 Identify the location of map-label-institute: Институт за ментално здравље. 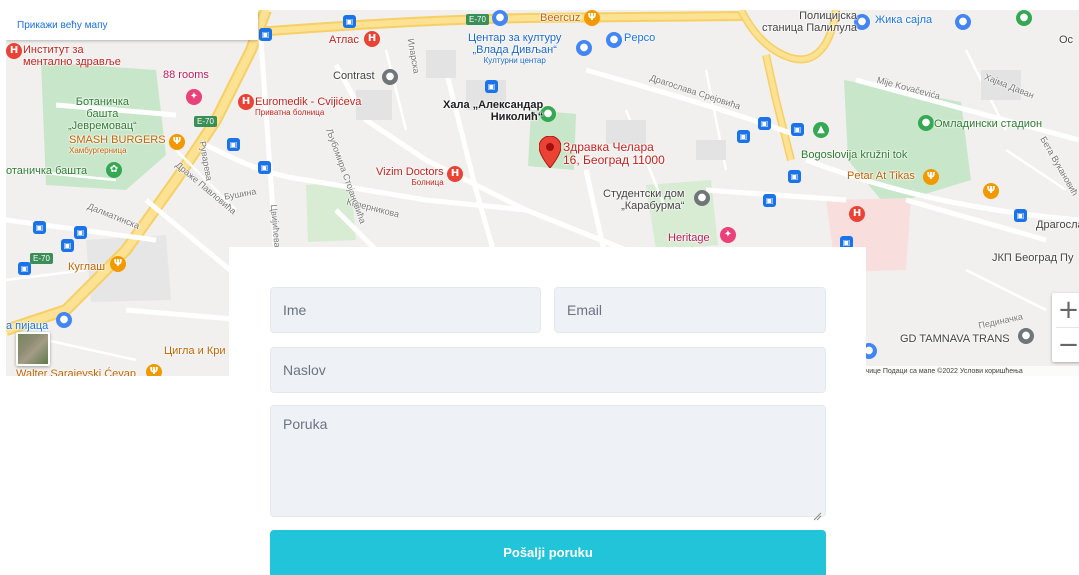
(72, 56).